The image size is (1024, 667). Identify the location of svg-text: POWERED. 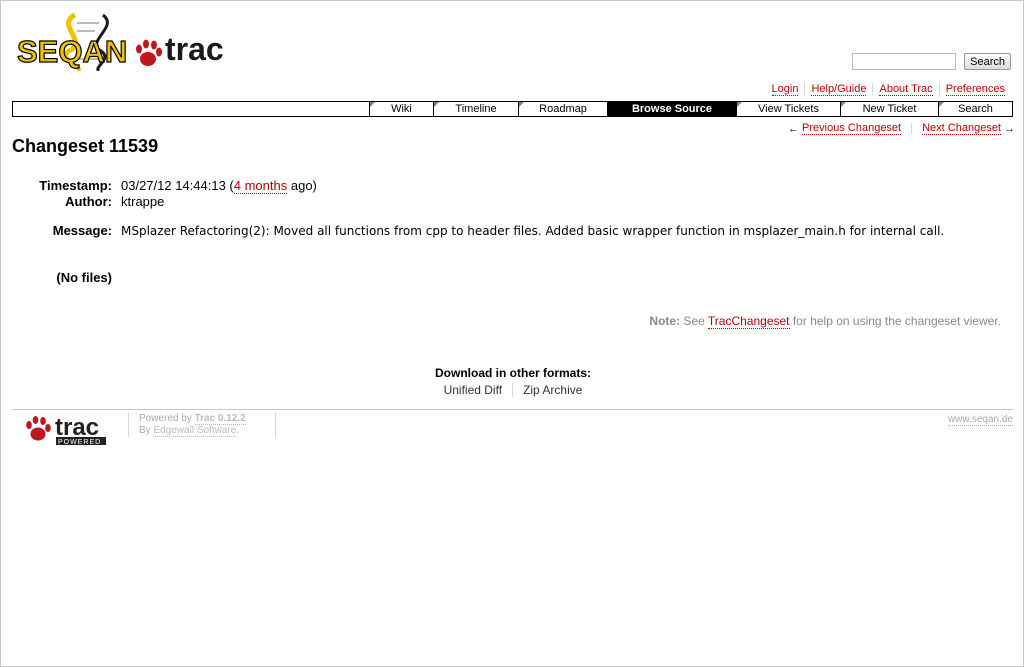
(79, 442).